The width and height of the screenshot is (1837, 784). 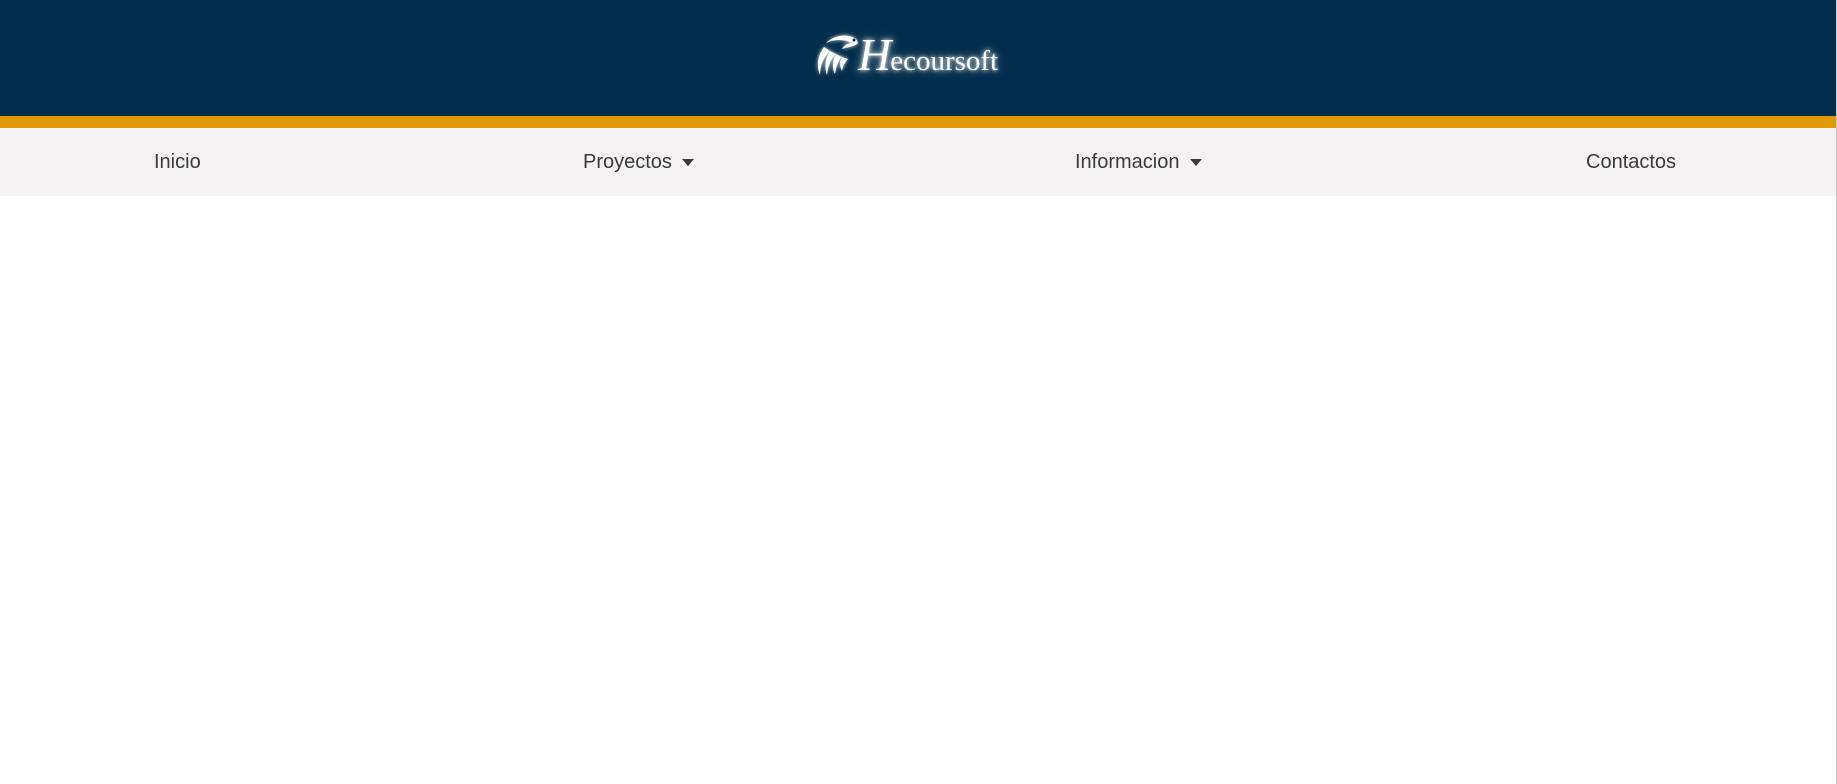 I want to click on brand-name: H ecoursoft, so click(x=928, y=55).